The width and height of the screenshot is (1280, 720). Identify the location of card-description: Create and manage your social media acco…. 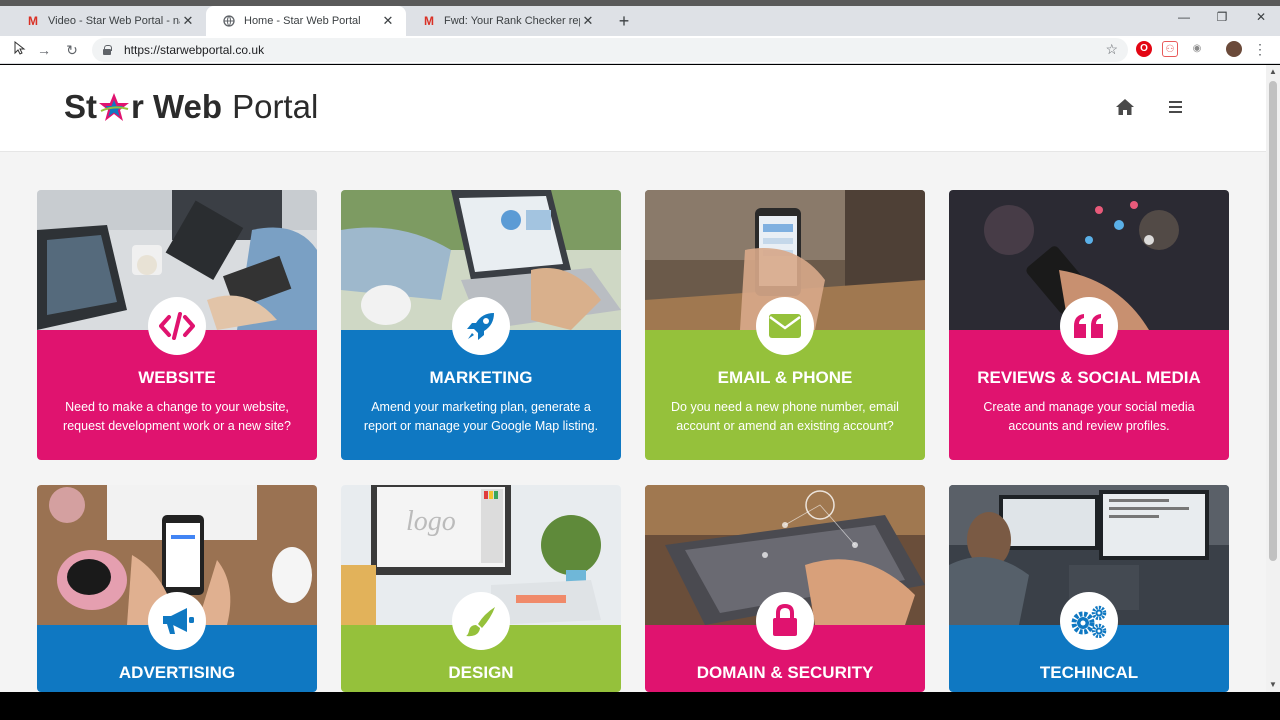
(1089, 416).